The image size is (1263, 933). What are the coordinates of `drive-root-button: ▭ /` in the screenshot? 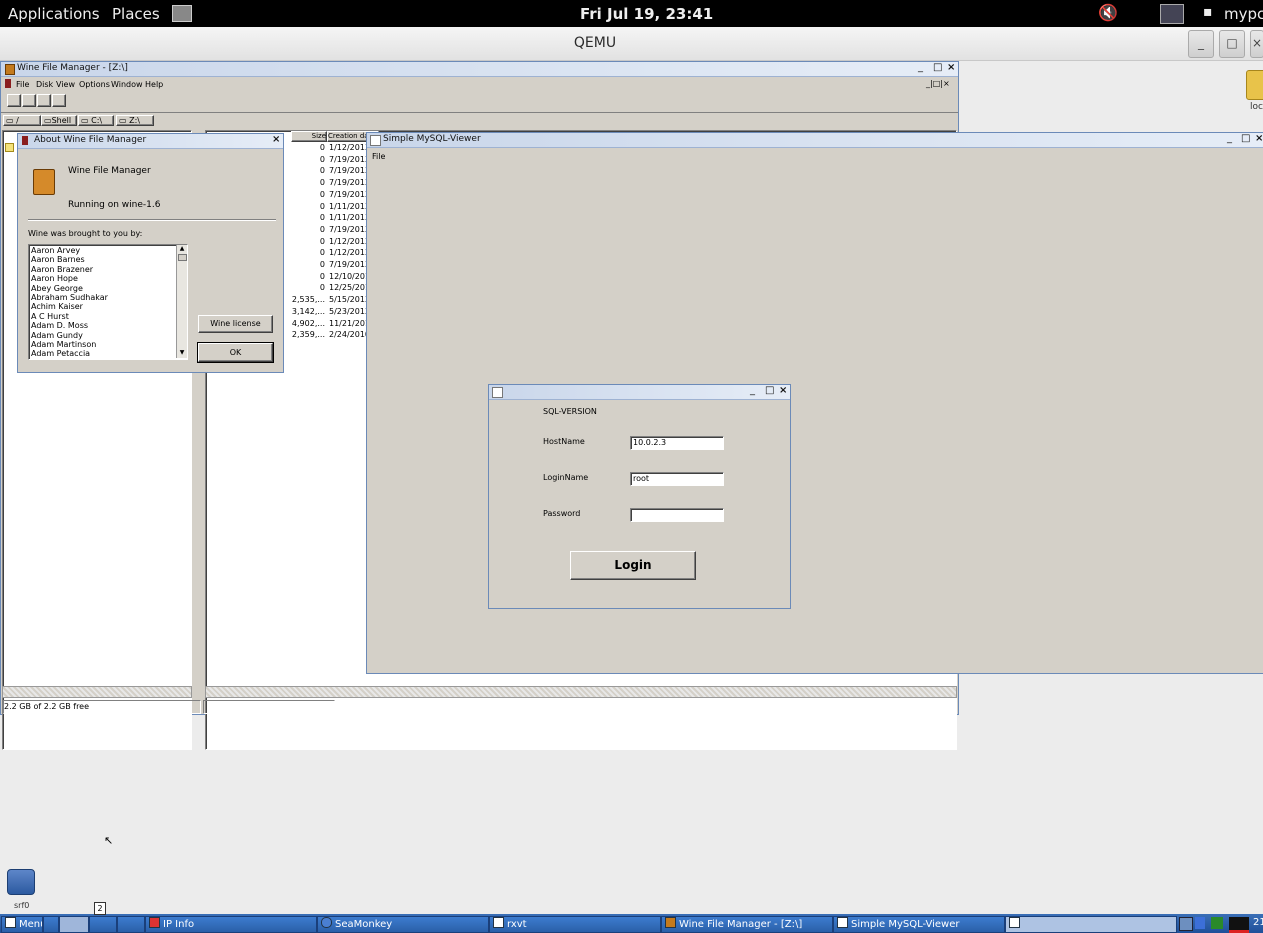 It's located at (22, 120).